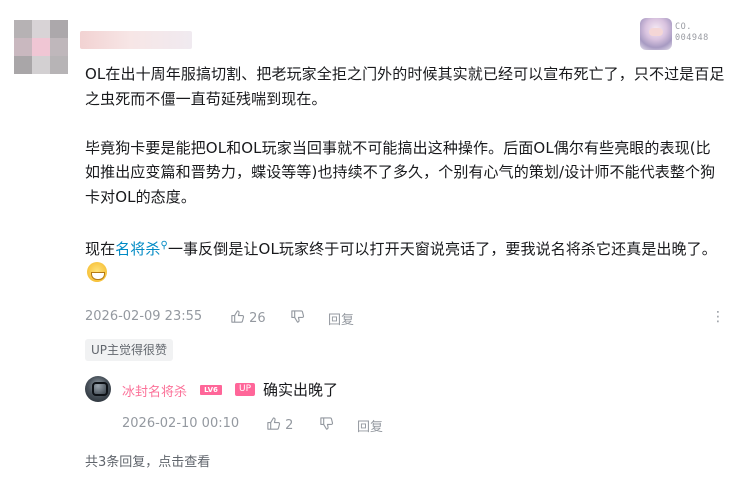  What do you see at coordinates (442, 248) in the screenshot?
I see `paragraph-3-suffix: 一事反倒是让OL玩家终于可以打开天窗说亮话了，要我说名将杀它还真是出晚了。` at bounding box center [442, 248].